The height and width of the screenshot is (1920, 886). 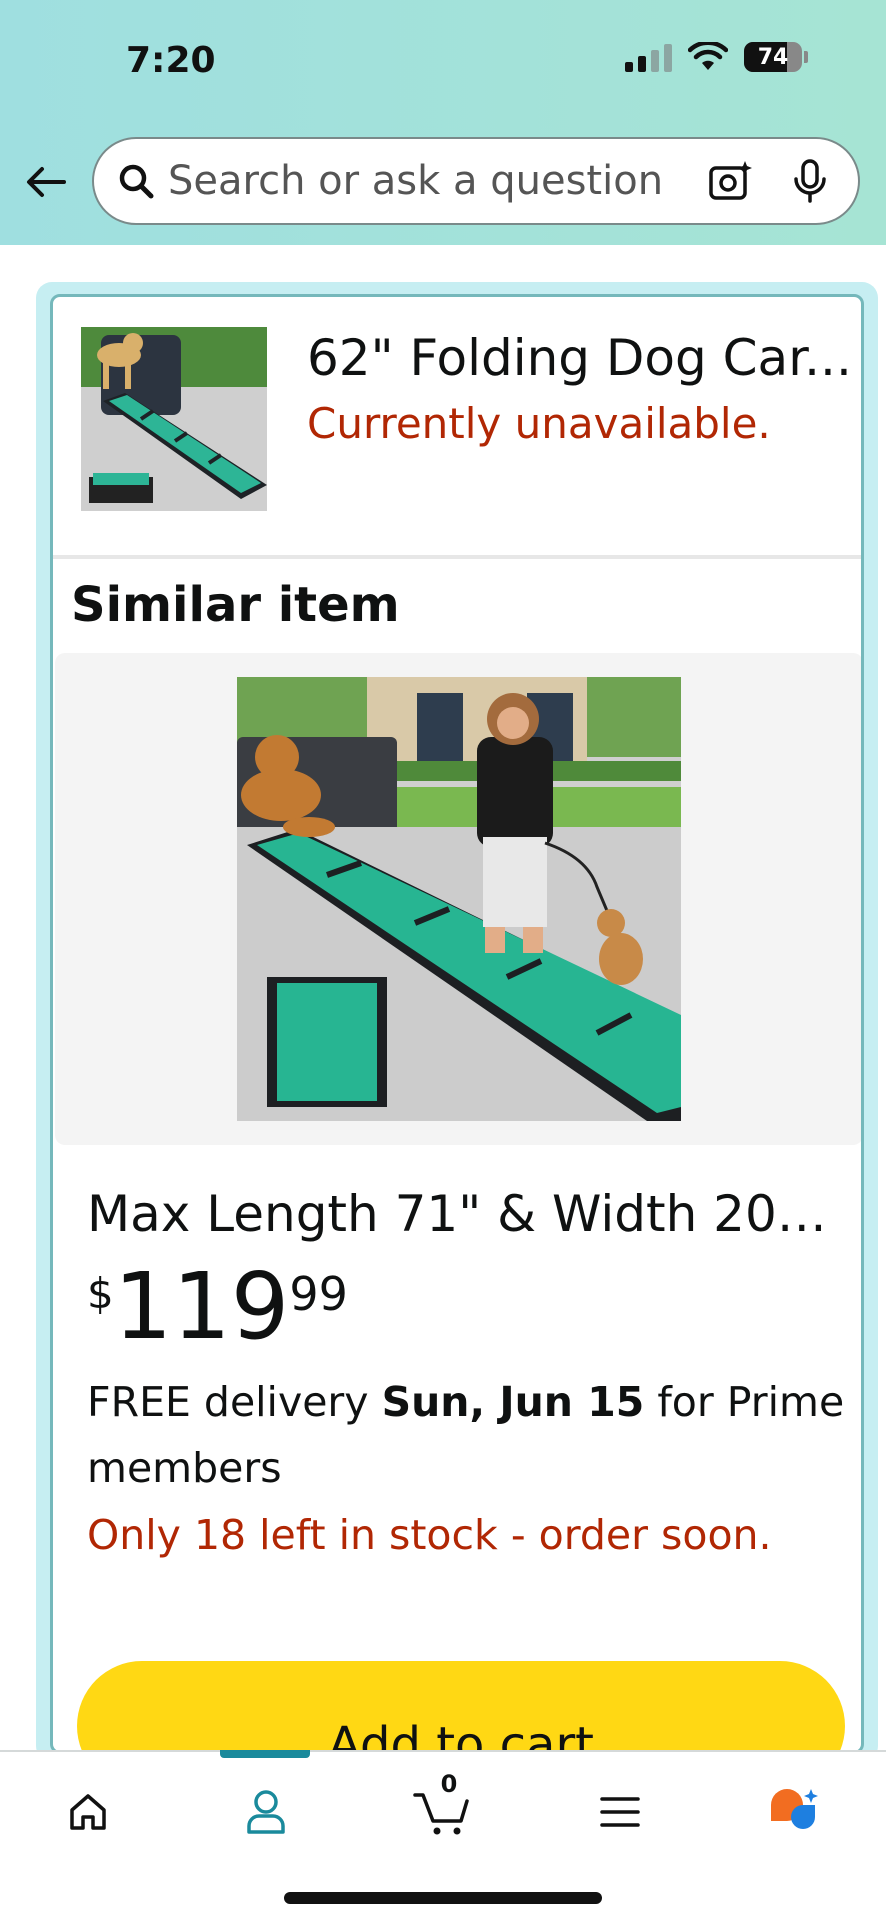 I want to click on product-thumbnail, so click(x=174, y=419).